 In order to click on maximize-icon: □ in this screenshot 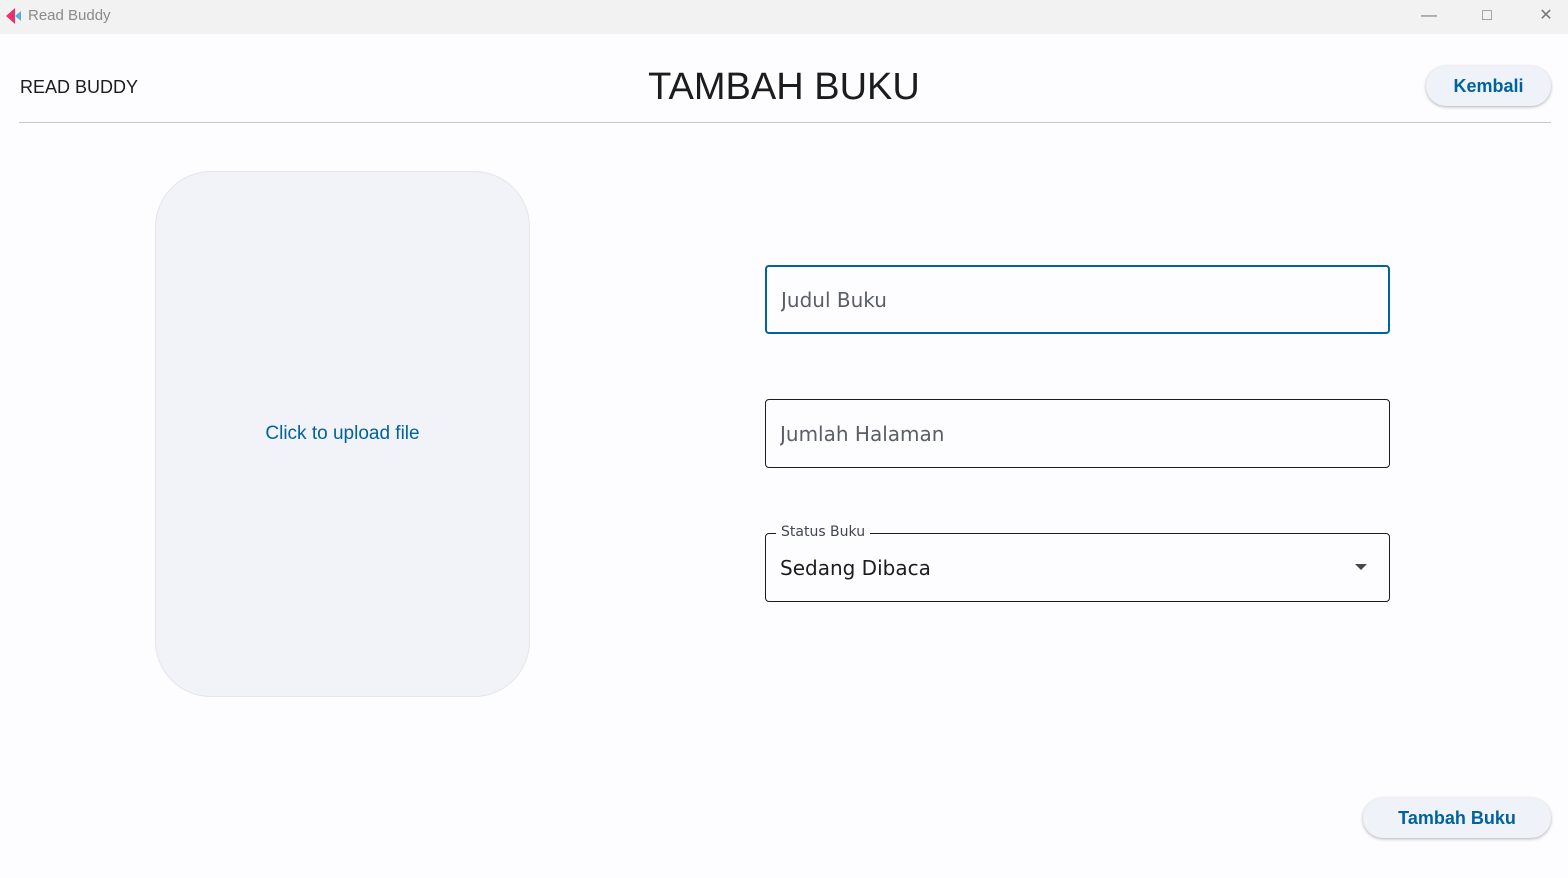, I will do `click(1487, 17)`.